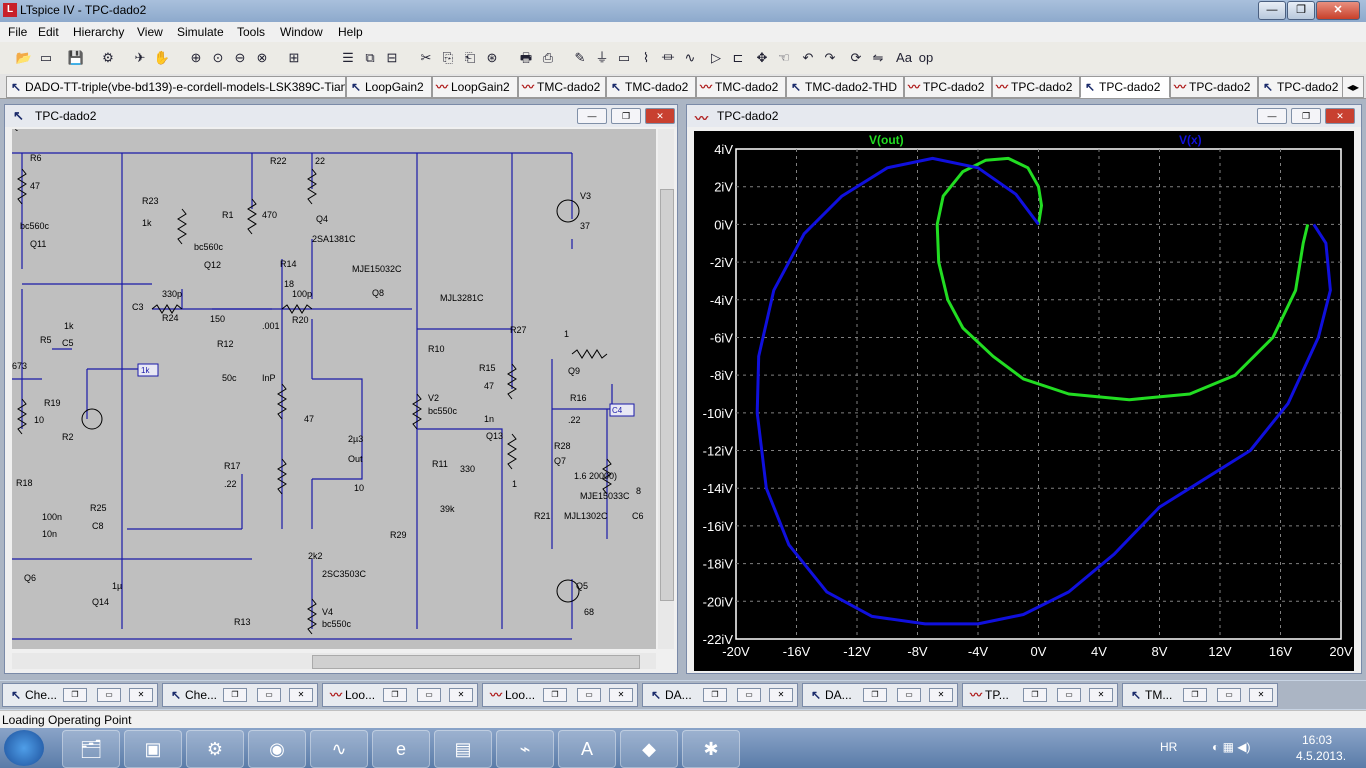 The height and width of the screenshot is (768, 1366). Describe the element at coordinates (526, 58) in the screenshot. I see `print-preview-icon: 🖶` at that location.